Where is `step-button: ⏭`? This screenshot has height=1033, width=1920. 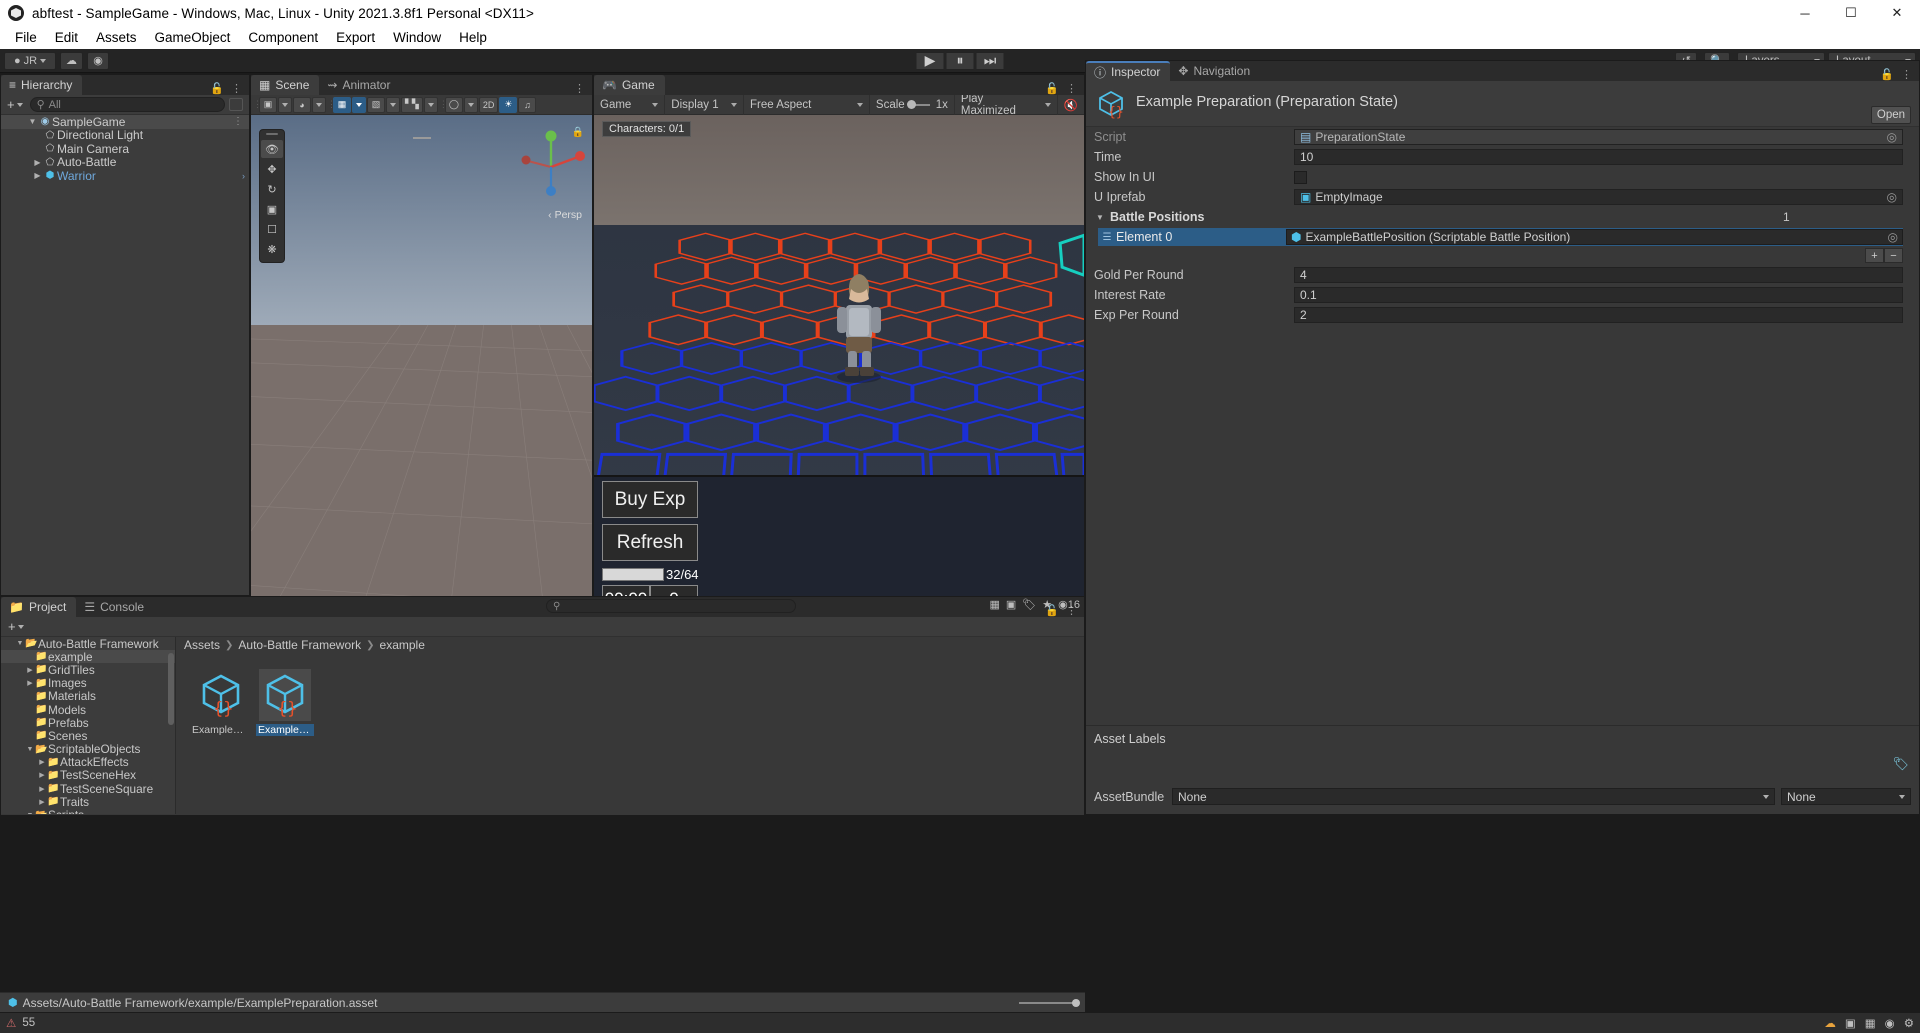
step-button: ⏭ is located at coordinates (990, 60).